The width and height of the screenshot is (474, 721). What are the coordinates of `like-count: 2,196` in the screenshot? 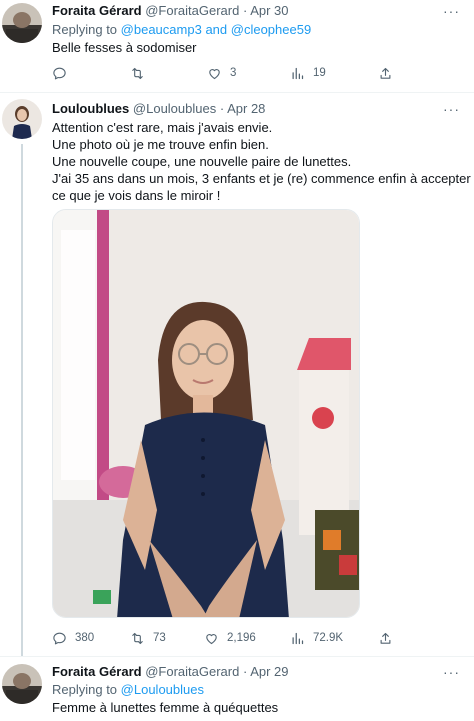 It's located at (241, 638).